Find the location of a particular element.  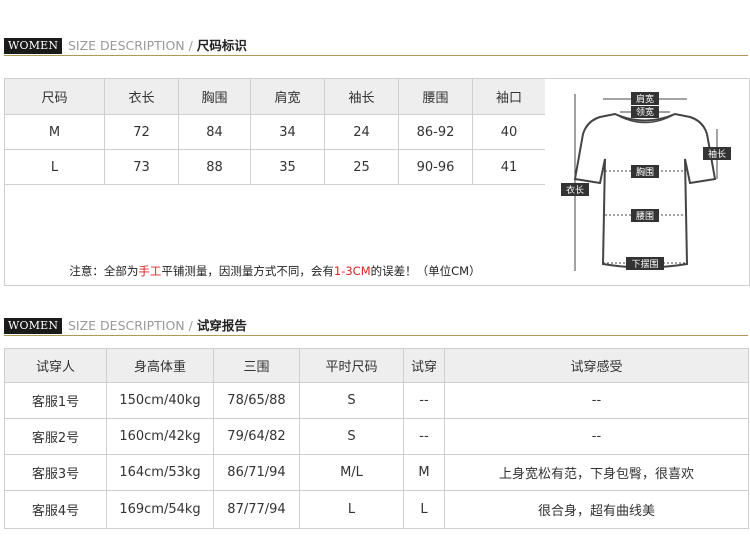

neck-label: 领宽 is located at coordinates (645, 112).